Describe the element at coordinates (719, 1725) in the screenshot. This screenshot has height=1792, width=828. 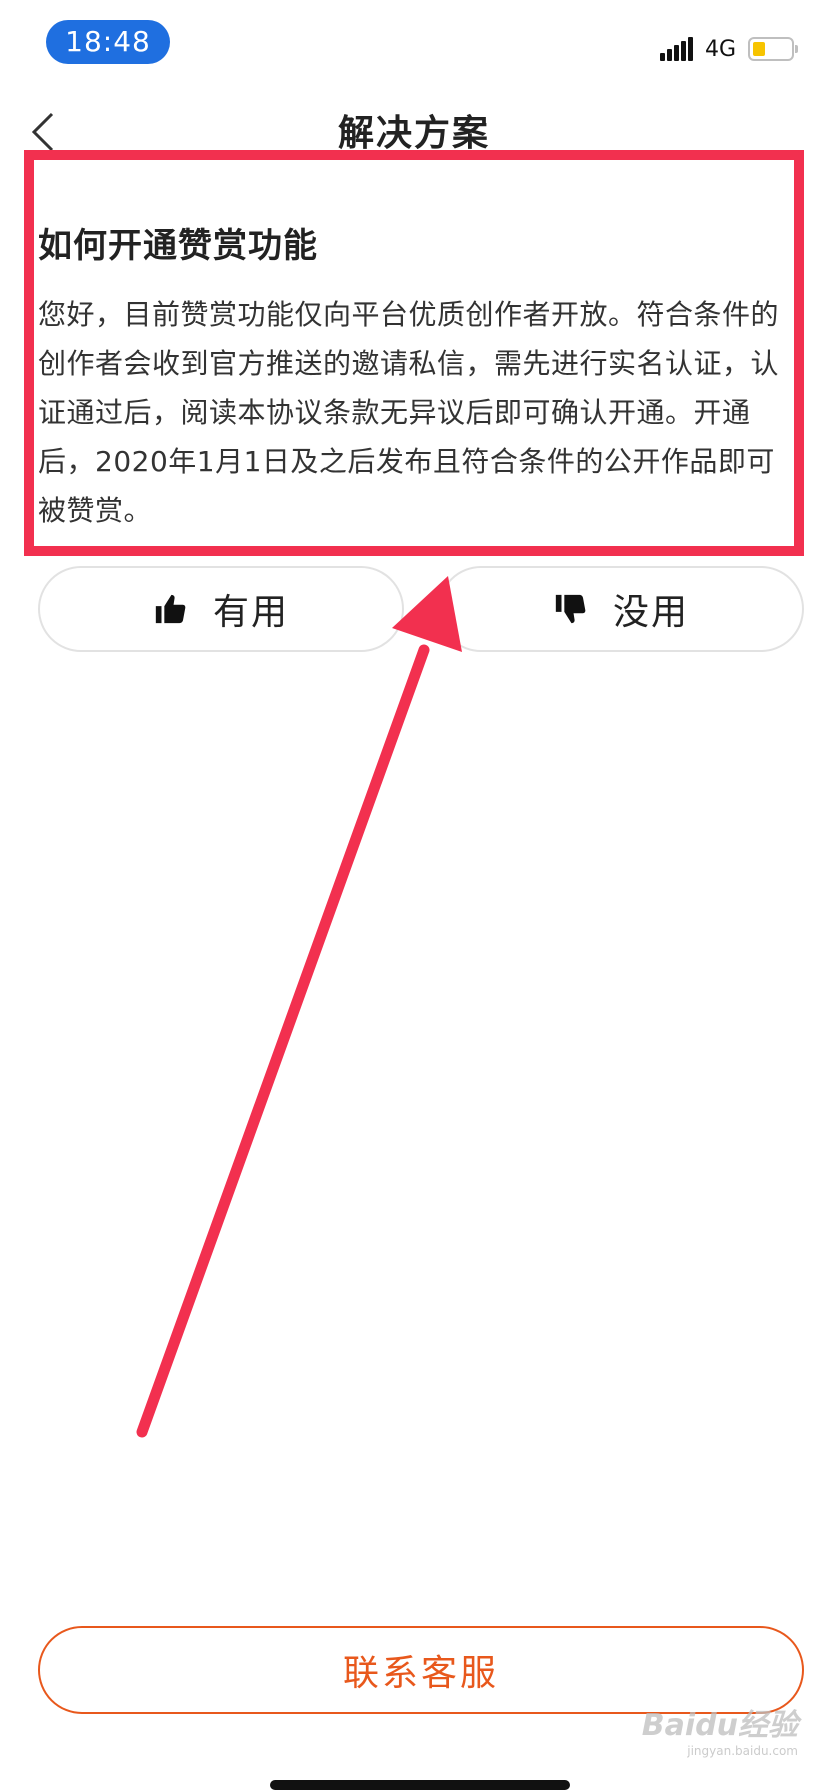
I see `watermark-brand: Baidu经验` at that location.